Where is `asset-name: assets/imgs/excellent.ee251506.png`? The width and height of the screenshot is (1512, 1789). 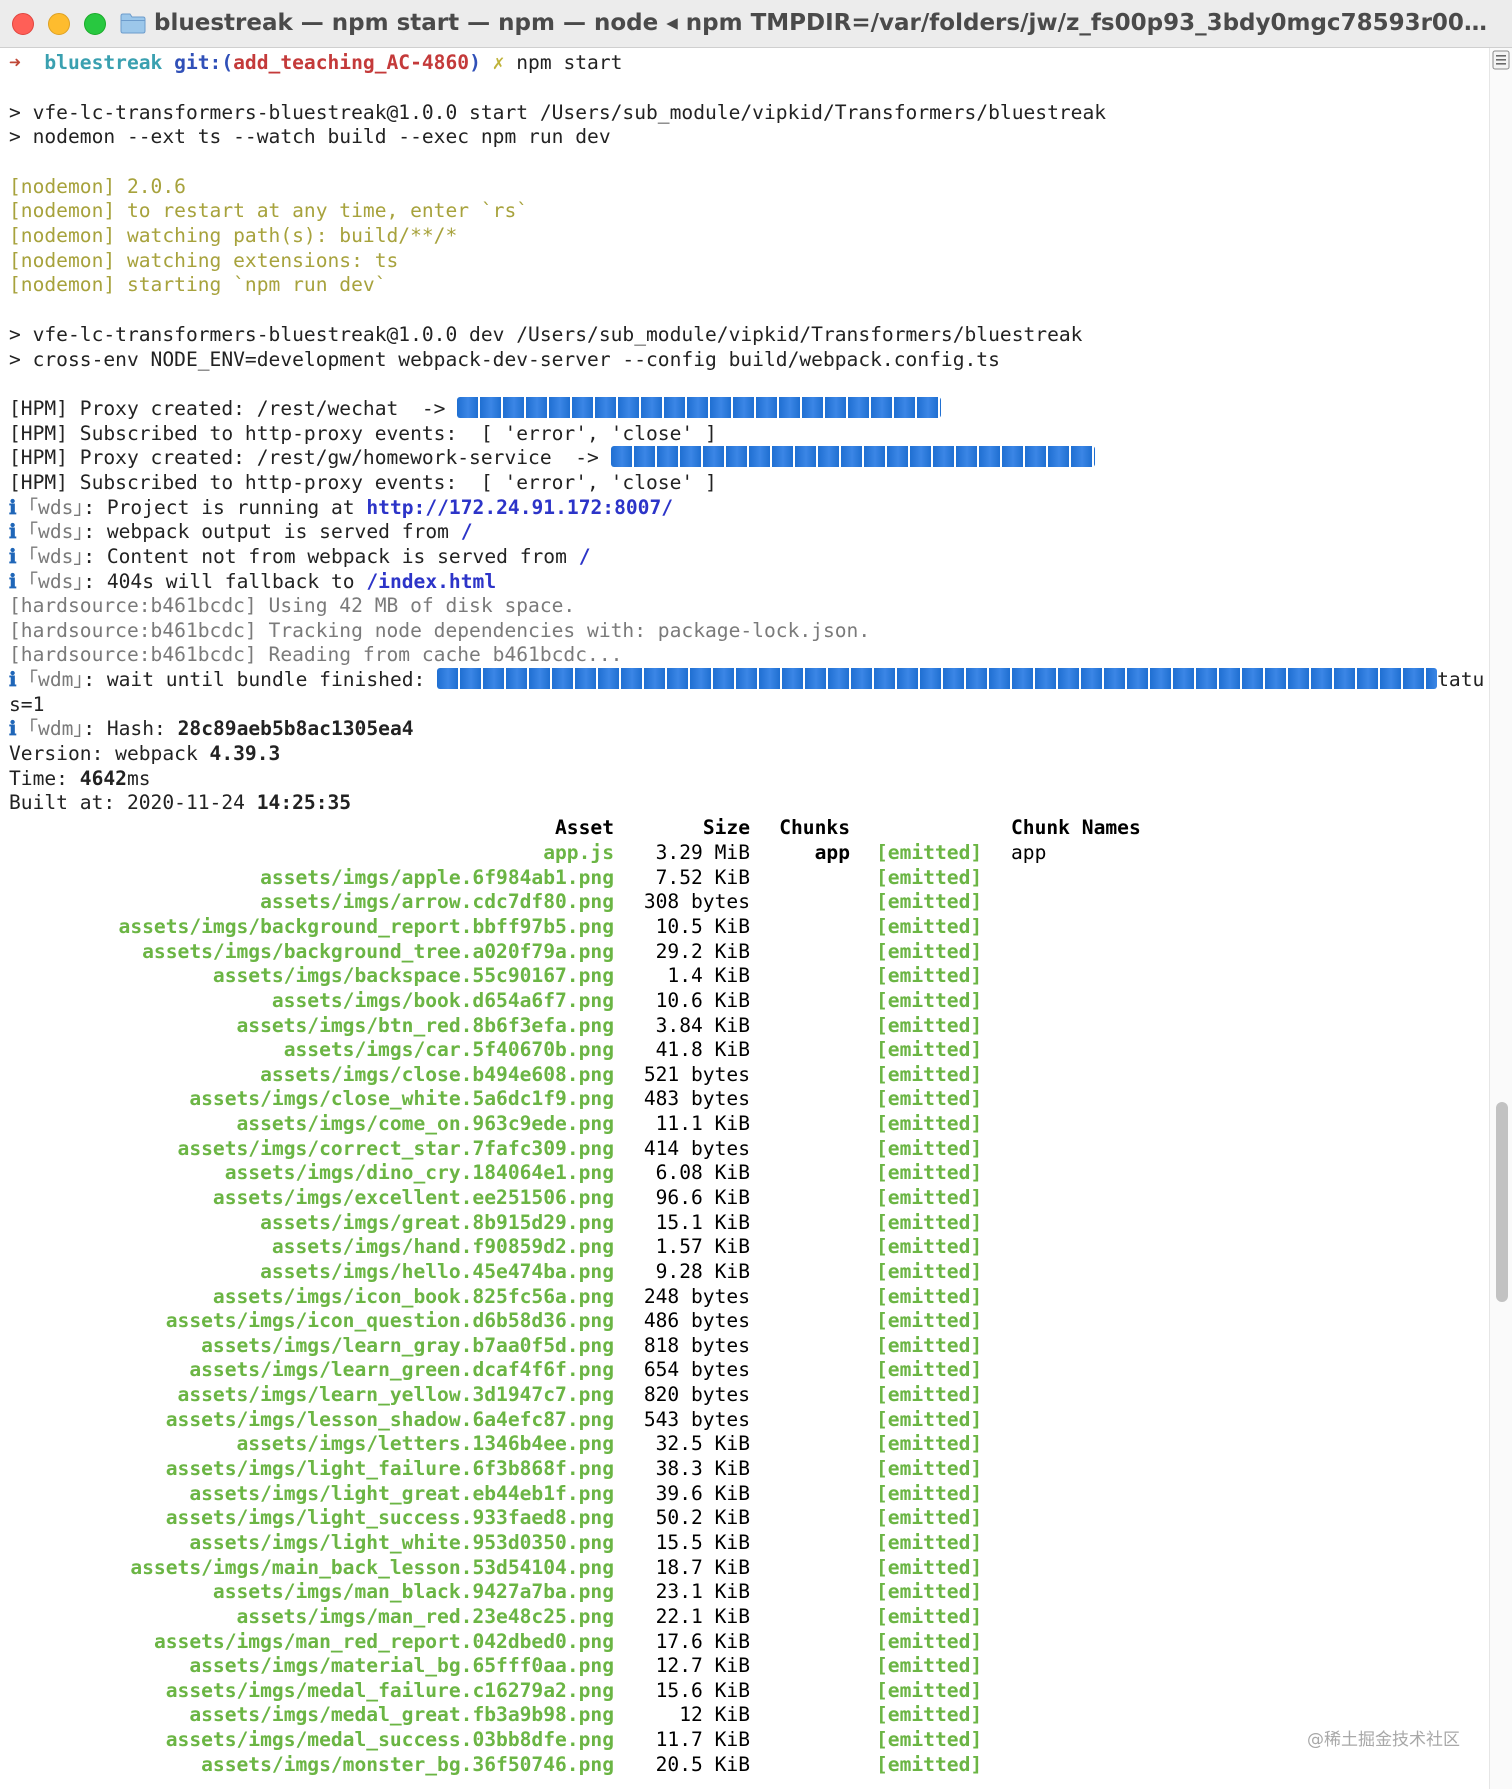
asset-name: assets/imgs/excellent.ee251506.png is located at coordinates (413, 1197).